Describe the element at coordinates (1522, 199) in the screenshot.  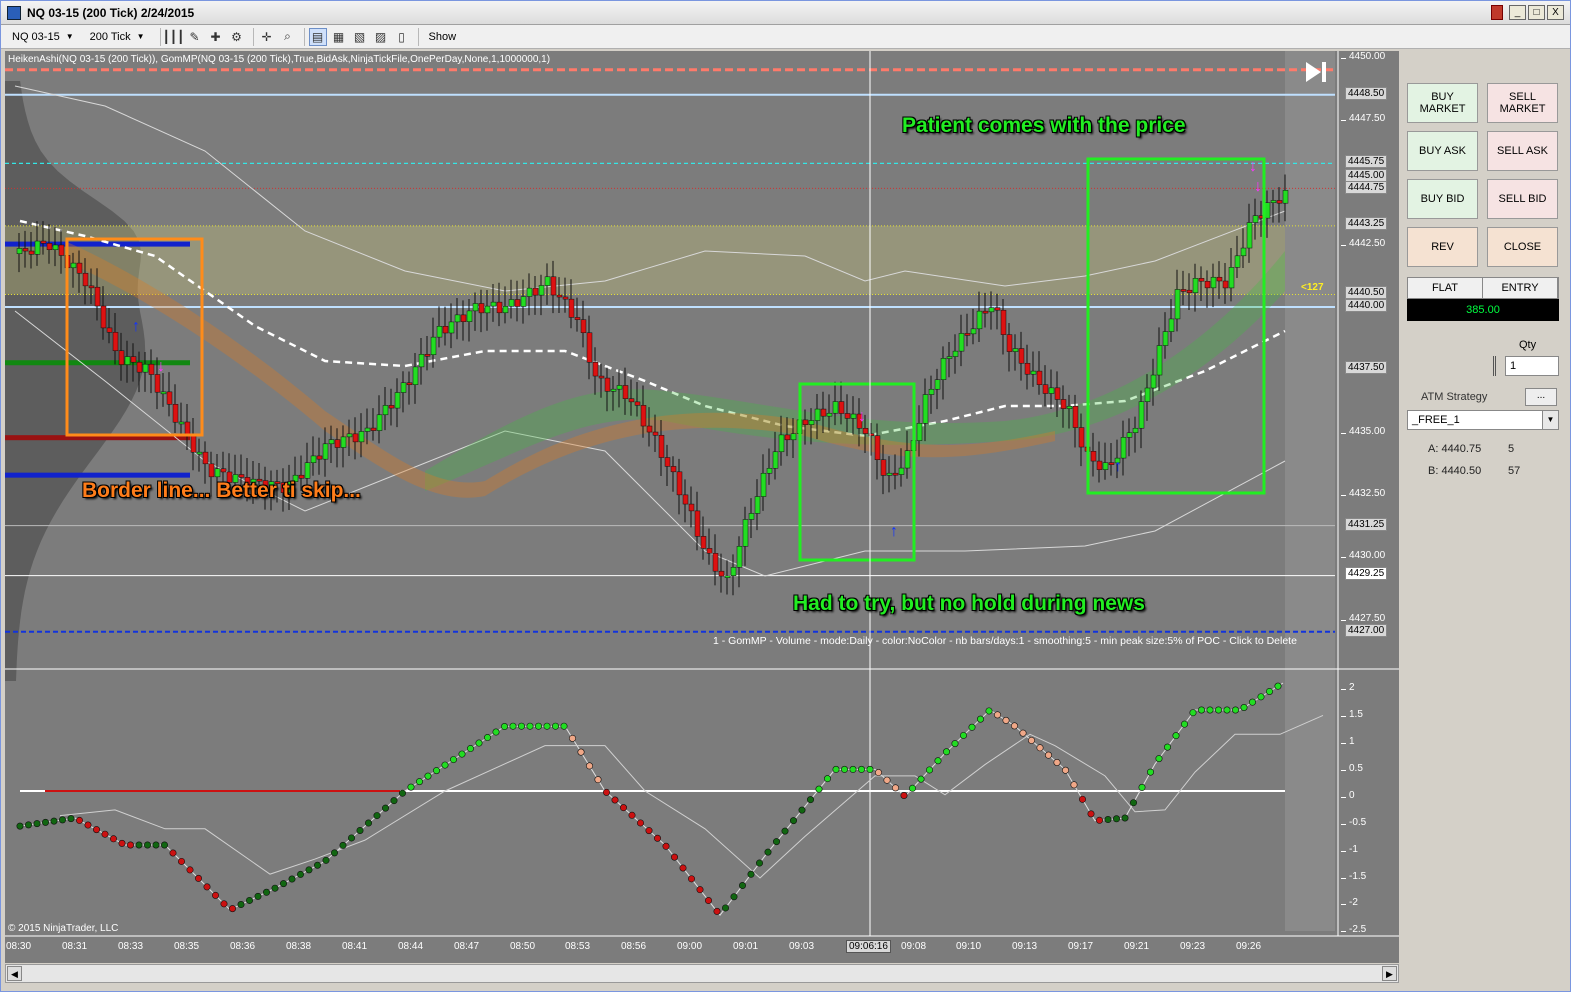
I see `sell-bid-button: SELL BID` at that location.